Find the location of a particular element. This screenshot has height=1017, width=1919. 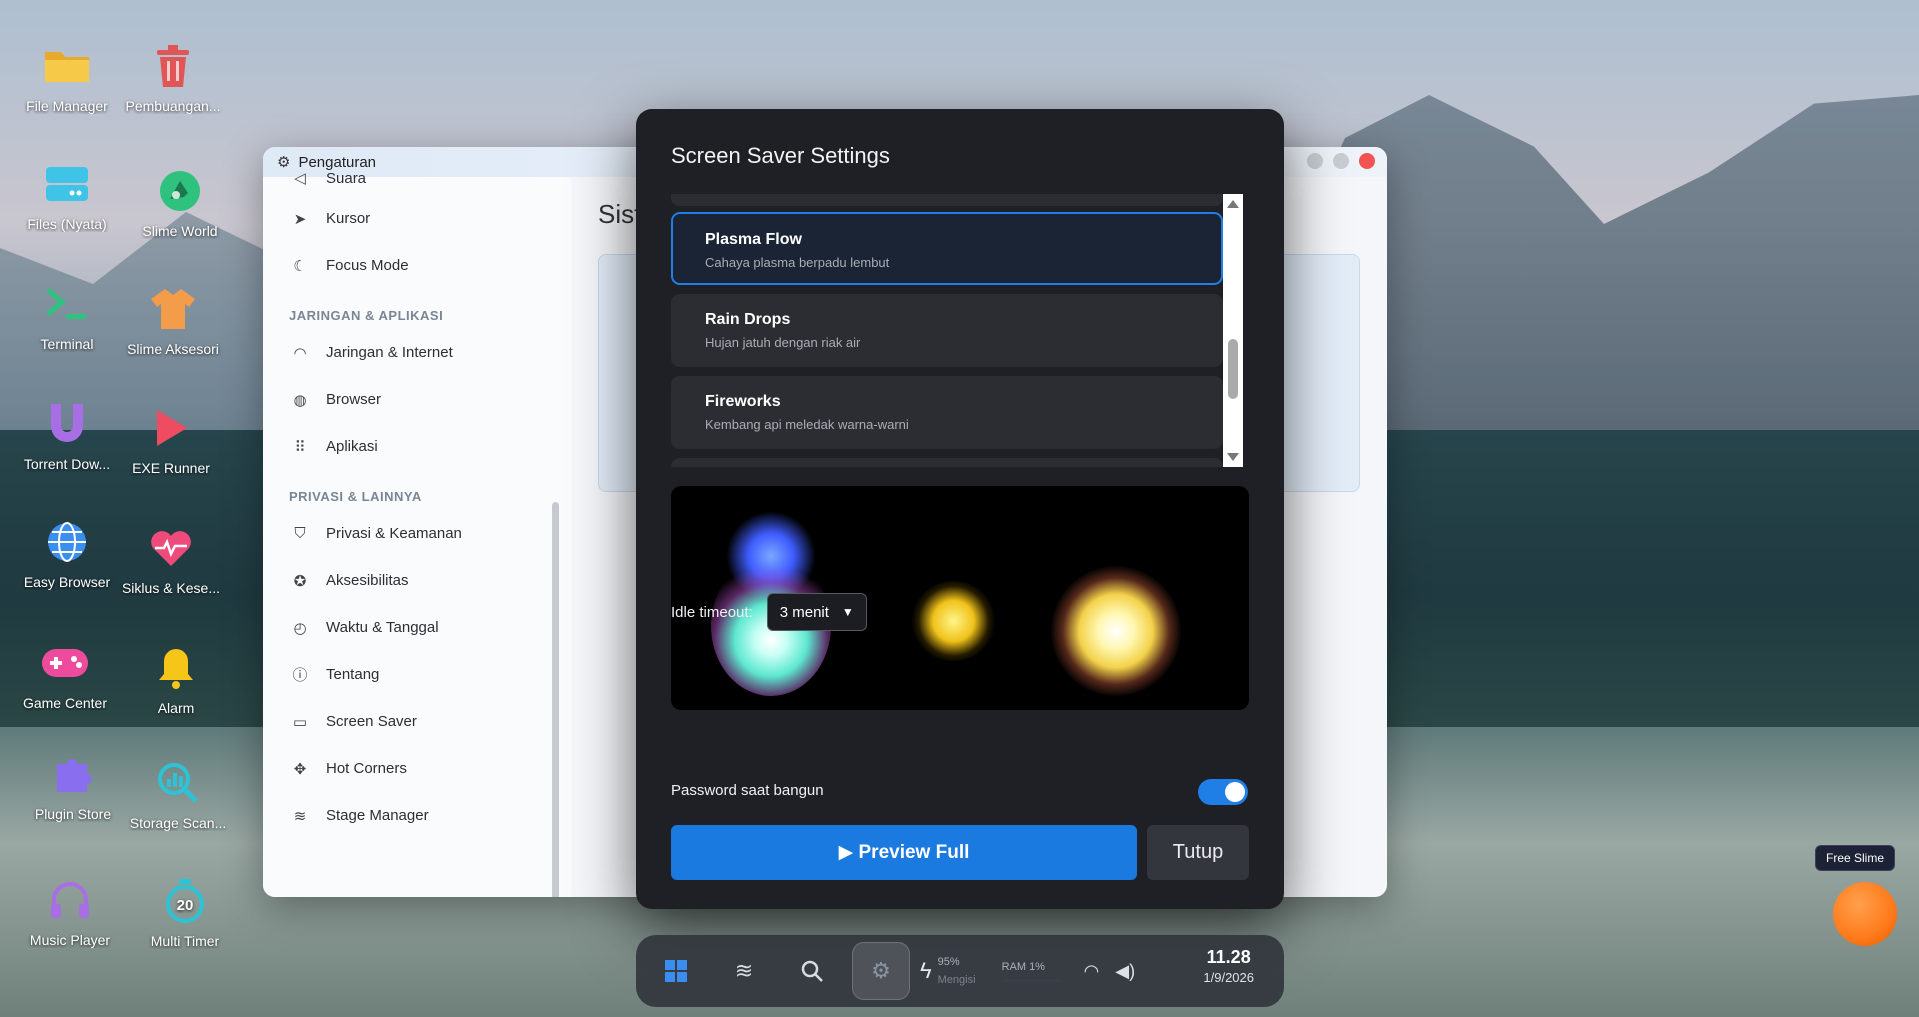

list-scrollbar is located at coordinates (1233, 330).